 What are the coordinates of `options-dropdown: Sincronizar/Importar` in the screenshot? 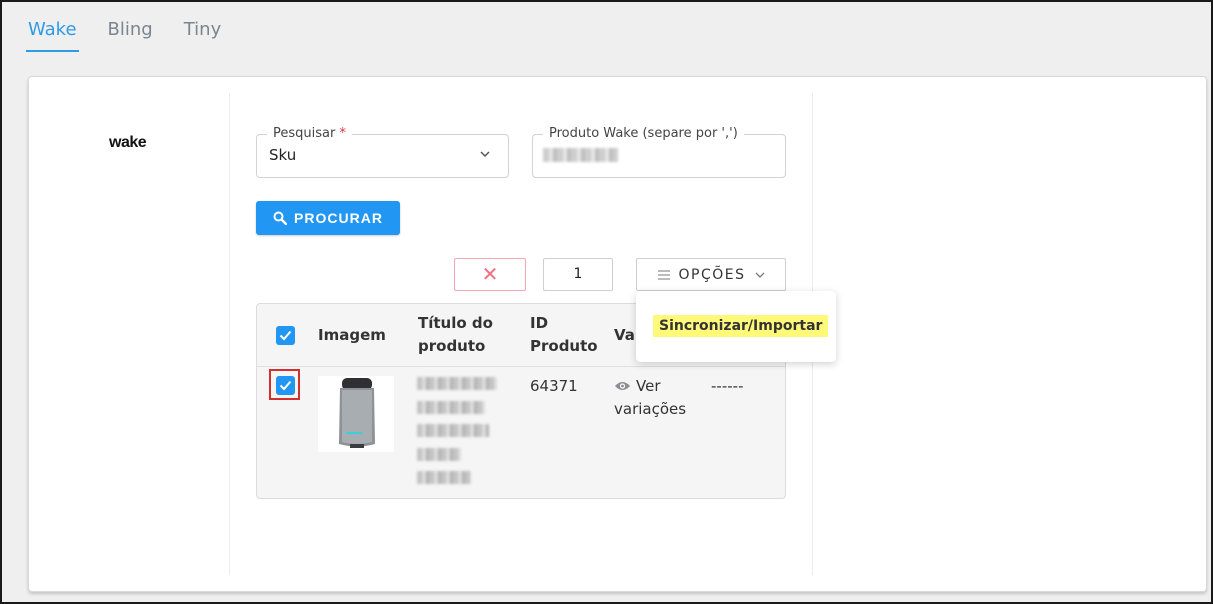 It's located at (736, 326).